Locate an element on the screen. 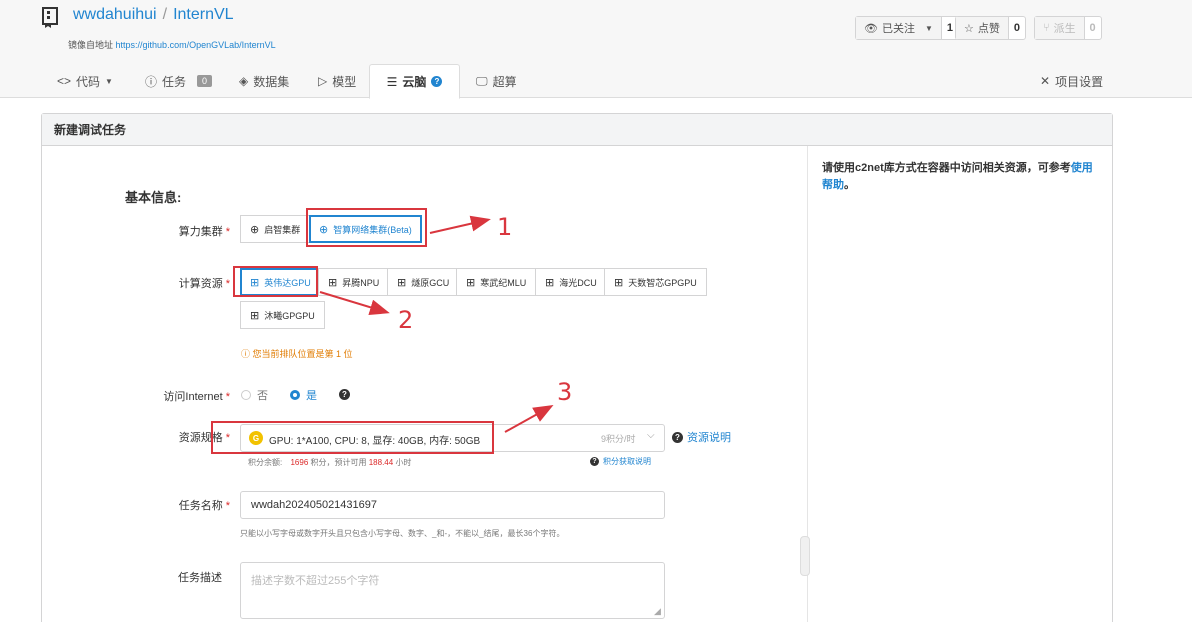 The width and height of the screenshot is (1192, 622). mirror-label: 镜像自地址 is located at coordinates (91, 45).